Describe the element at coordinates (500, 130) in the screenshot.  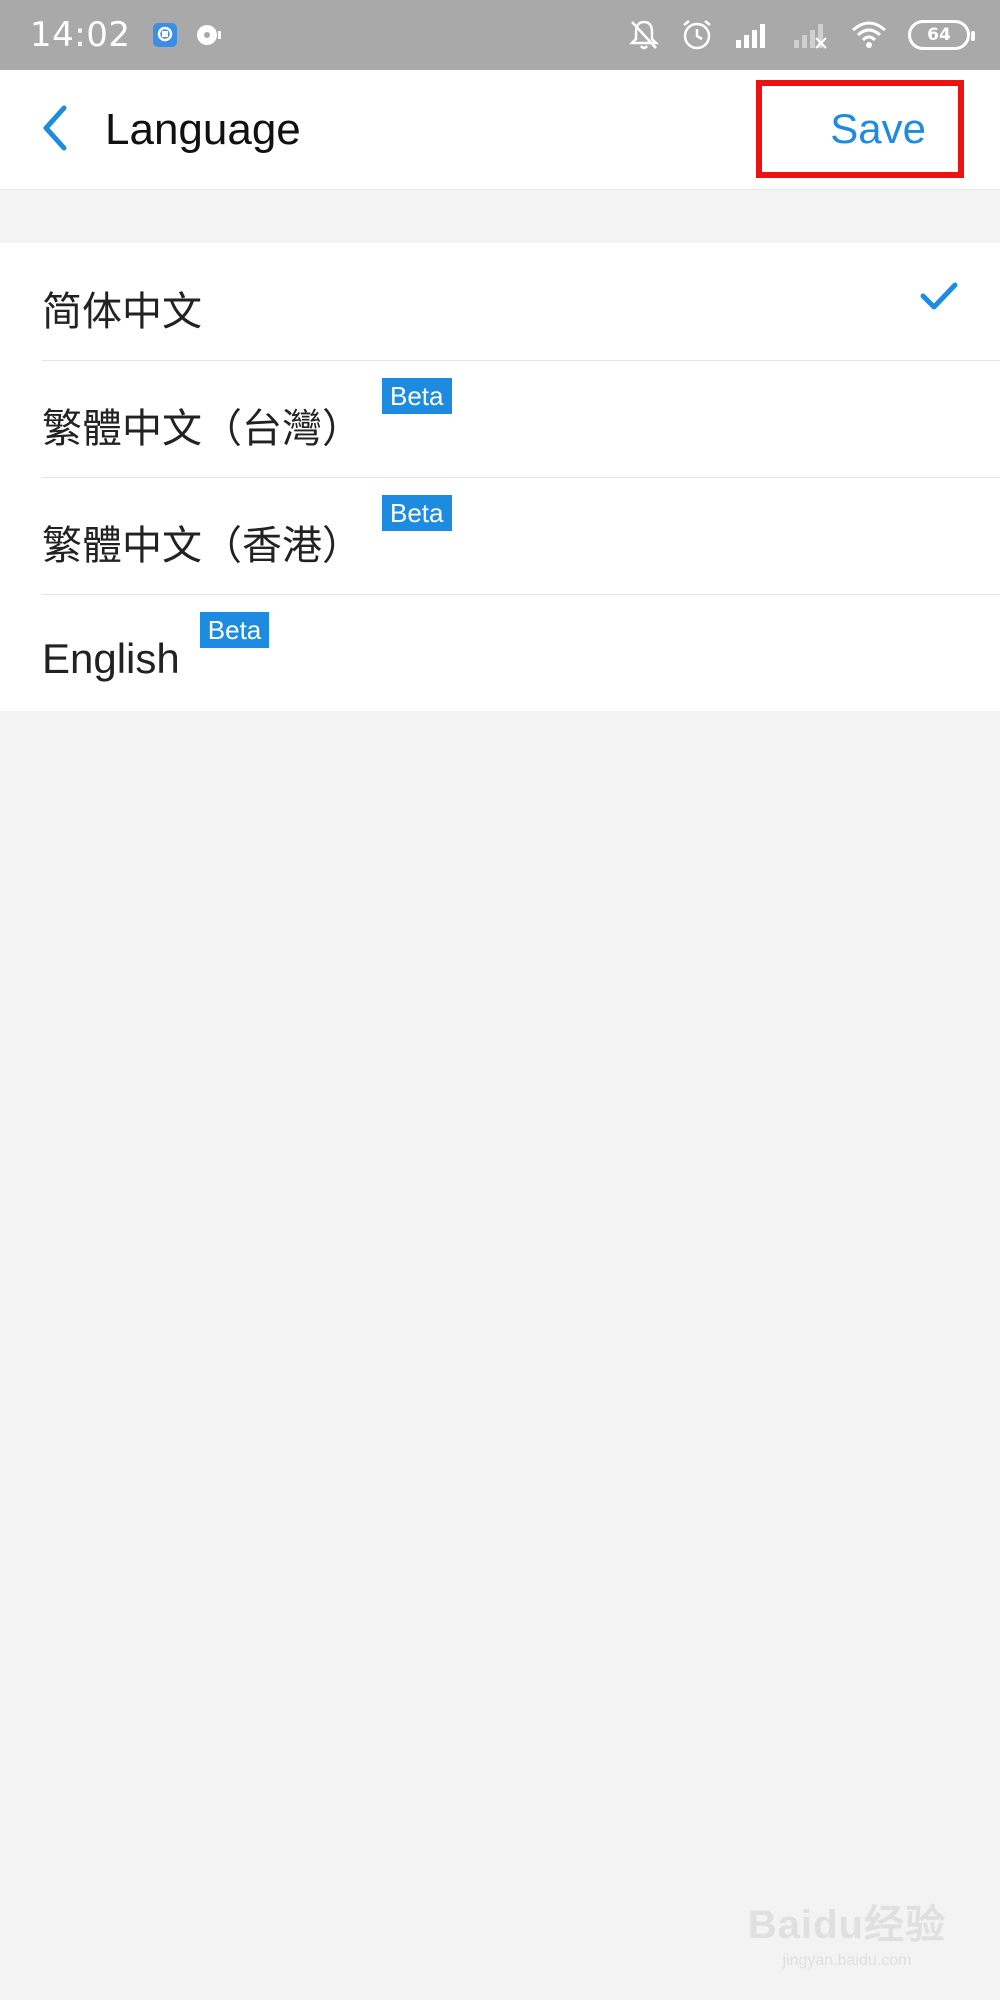
I see `app-header: Language Save` at that location.